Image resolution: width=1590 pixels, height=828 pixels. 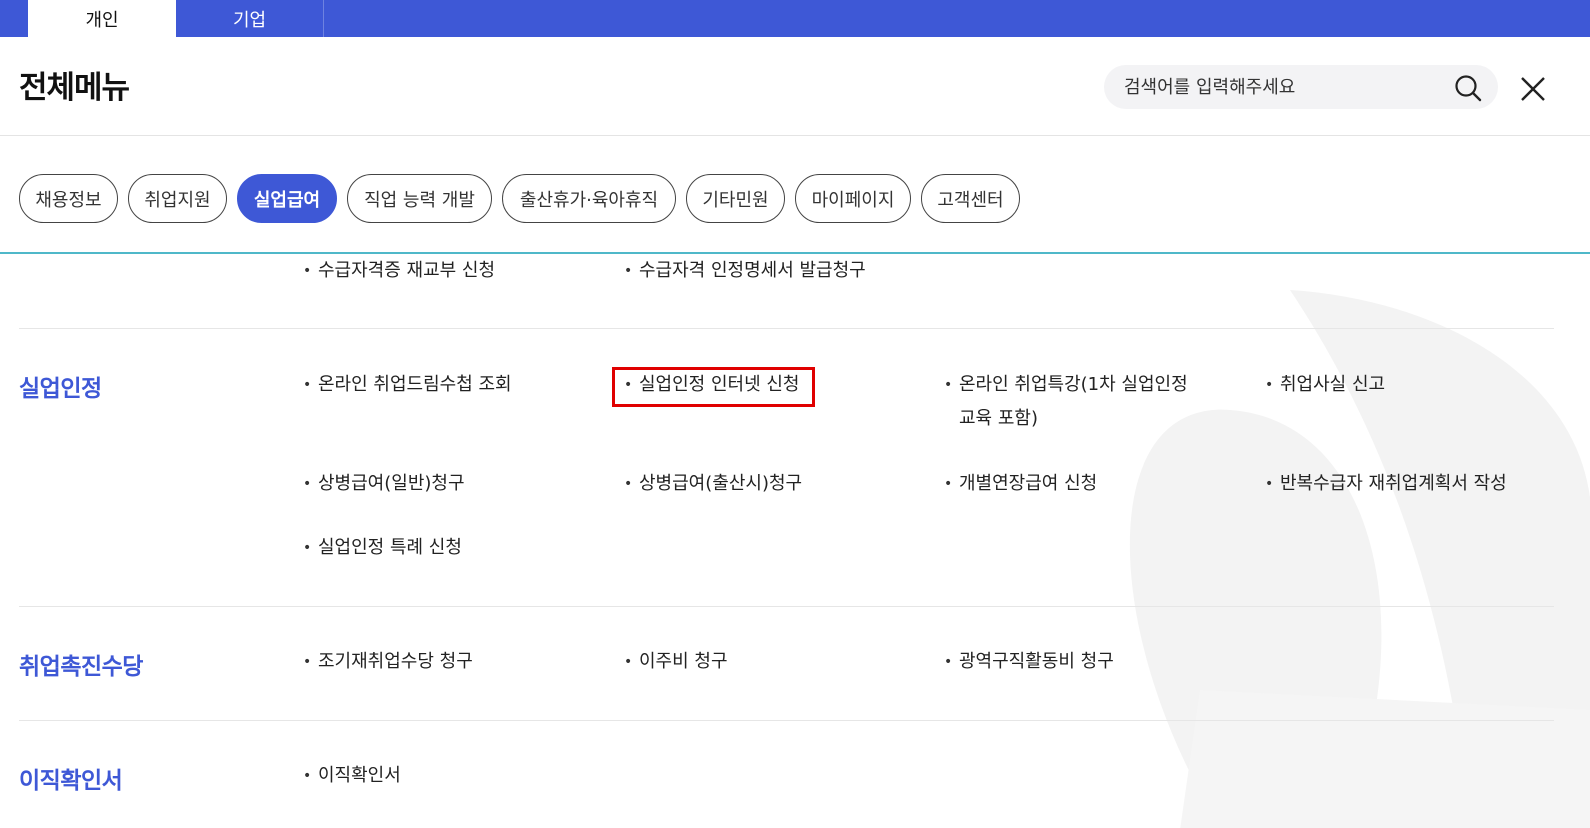 I want to click on category-maternity-childcare: 출산휴가·육아휴직, so click(x=589, y=198).